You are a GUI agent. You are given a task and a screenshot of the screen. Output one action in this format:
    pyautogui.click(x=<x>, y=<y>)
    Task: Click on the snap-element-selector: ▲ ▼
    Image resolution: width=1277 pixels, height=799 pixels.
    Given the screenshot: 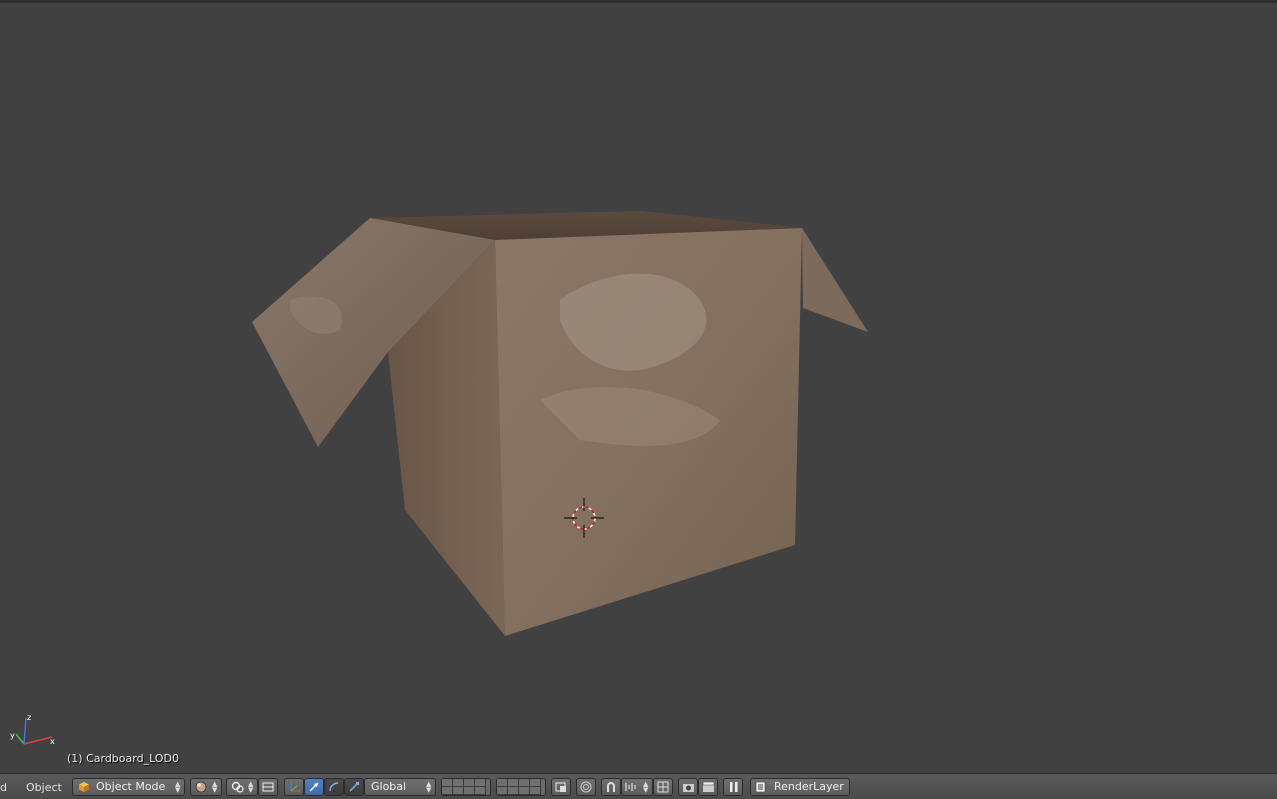 What is the action you would take?
    pyautogui.click(x=637, y=787)
    